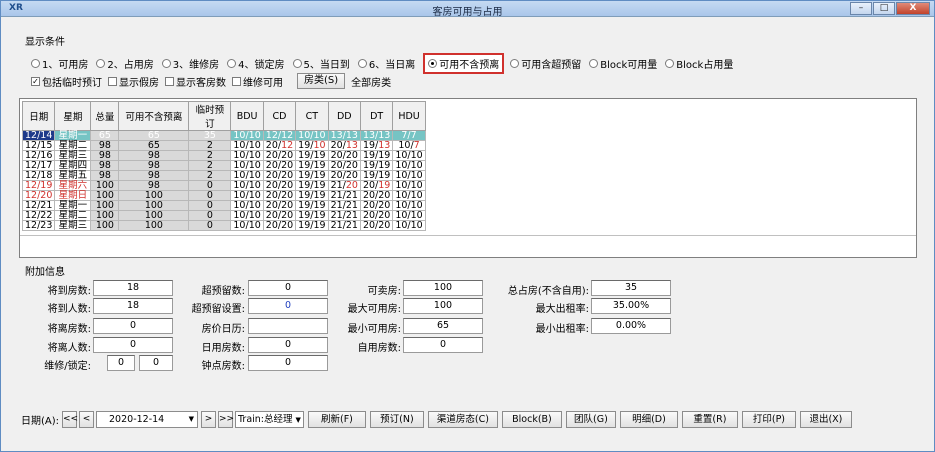 The width and height of the screenshot is (935, 452). What do you see at coordinates (70, 419) in the screenshot?
I see `first-date-button: <<` at bounding box center [70, 419].